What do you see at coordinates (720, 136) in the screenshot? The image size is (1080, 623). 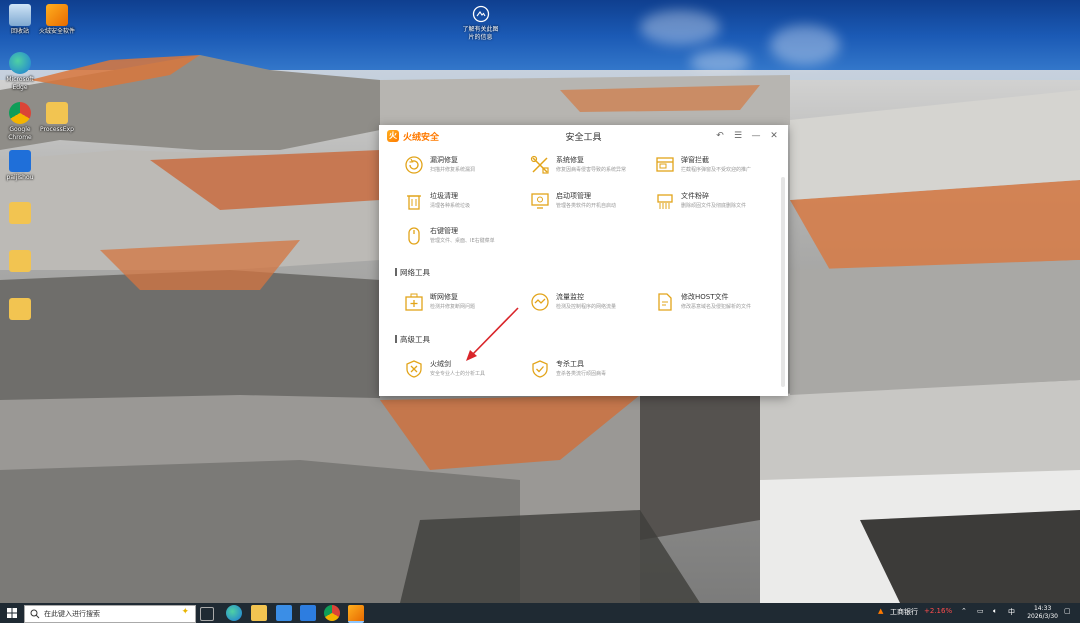 I see `back-icon: ↶` at bounding box center [720, 136].